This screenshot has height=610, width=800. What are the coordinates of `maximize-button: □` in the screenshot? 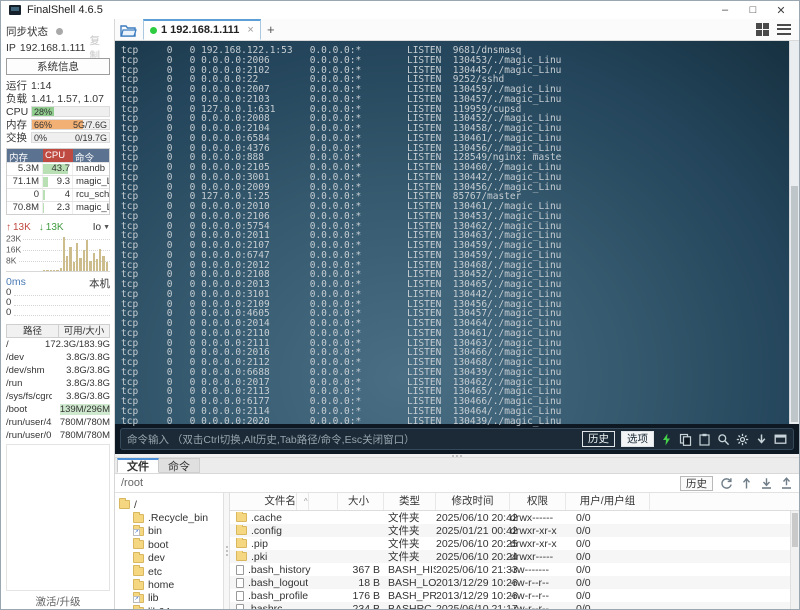 It's located at (753, 10).